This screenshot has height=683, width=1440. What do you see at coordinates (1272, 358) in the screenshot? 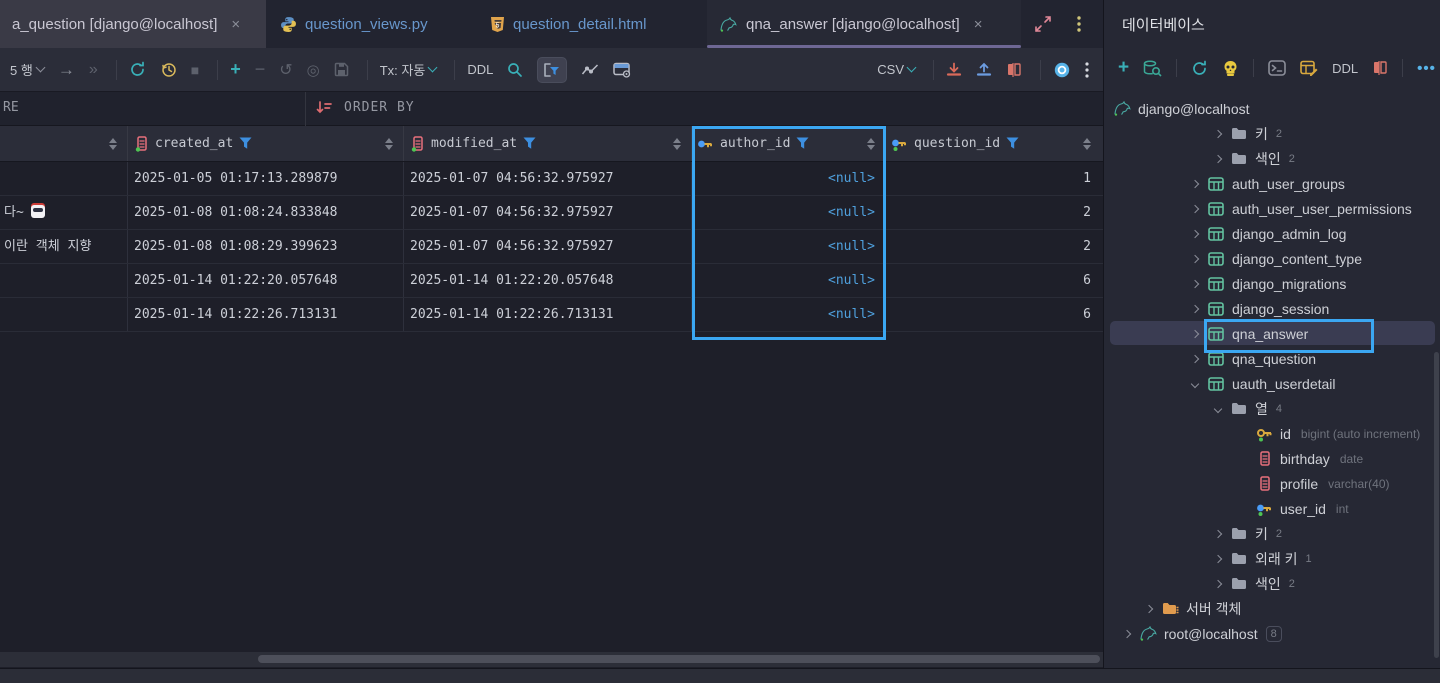
I see `tree-item-qna-question: qna_question` at bounding box center [1272, 358].